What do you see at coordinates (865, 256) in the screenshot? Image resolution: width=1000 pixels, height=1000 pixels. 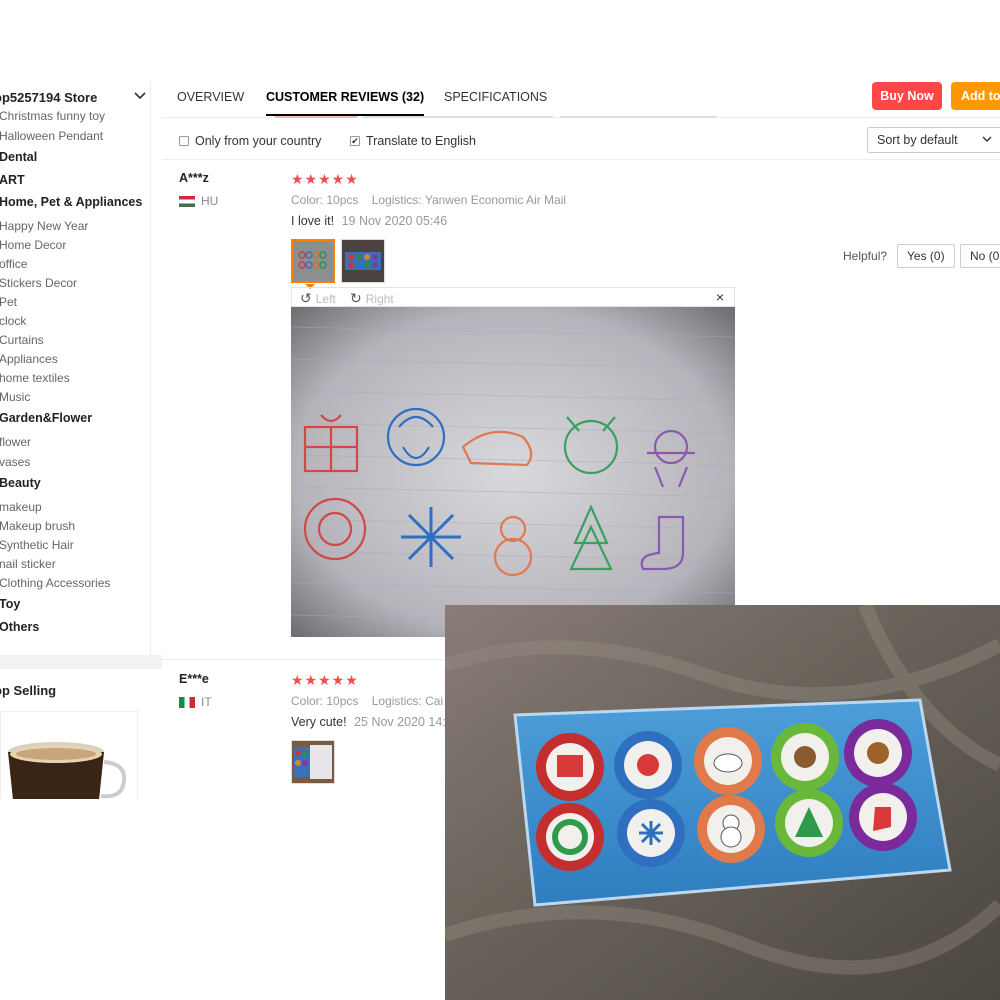 I see `helpful-label: Helpful?` at bounding box center [865, 256].